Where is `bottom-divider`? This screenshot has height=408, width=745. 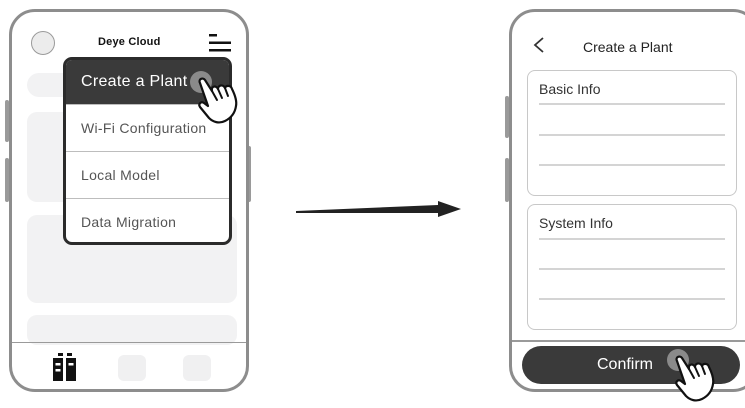
bottom-divider is located at coordinates (628, 341).